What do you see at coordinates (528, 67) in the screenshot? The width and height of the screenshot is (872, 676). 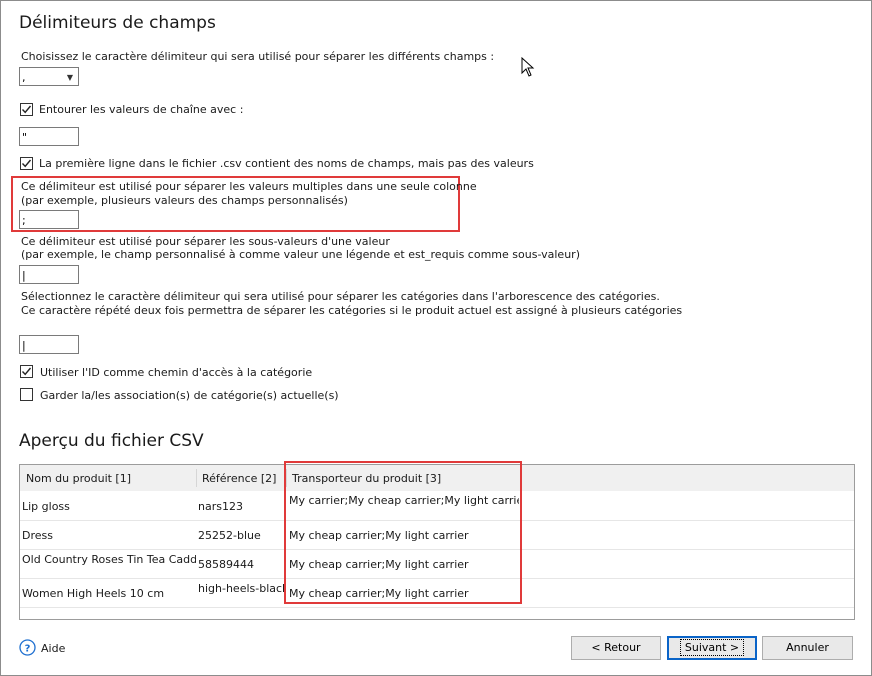 I see `mouse-cursor-icon` at bounding box center [528, 67].